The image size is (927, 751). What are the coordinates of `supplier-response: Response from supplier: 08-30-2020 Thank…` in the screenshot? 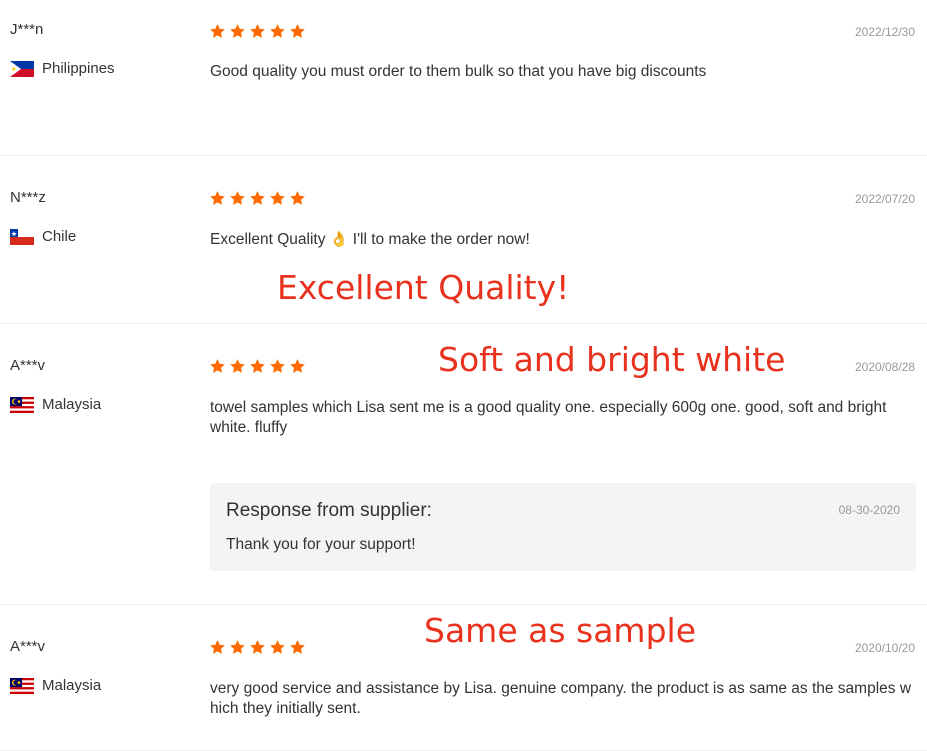 It's located at (563, 527).